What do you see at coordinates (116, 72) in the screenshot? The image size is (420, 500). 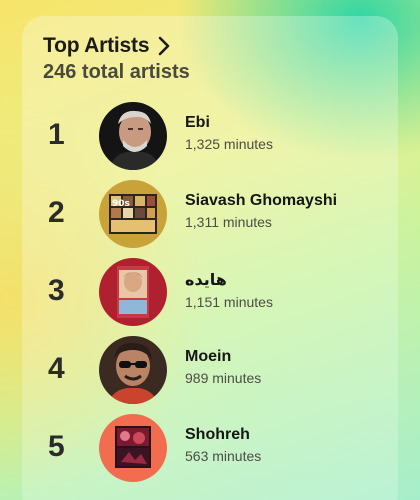 I see `total-artists-count: 246 total artists` at bounding box center [116, 72].